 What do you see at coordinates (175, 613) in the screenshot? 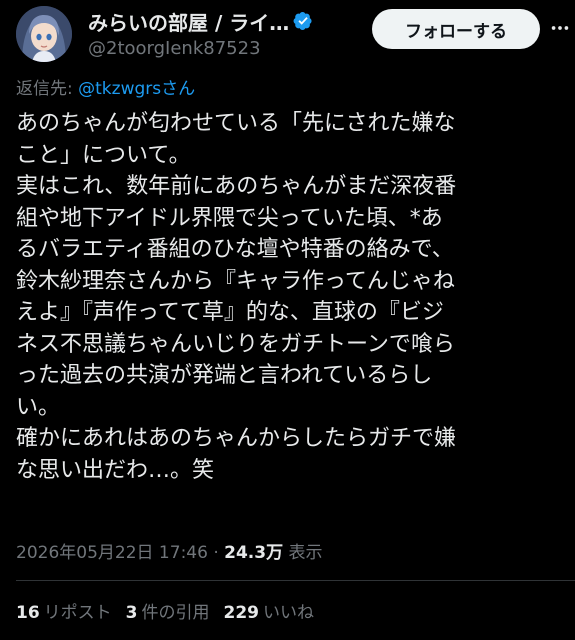
I see `quotes-label: 件の引用` at bounding box center [175, 613].